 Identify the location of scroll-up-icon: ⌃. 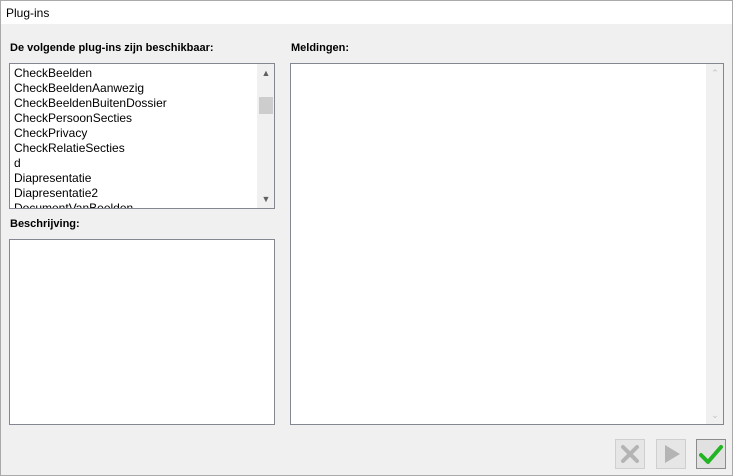
(715, 73).